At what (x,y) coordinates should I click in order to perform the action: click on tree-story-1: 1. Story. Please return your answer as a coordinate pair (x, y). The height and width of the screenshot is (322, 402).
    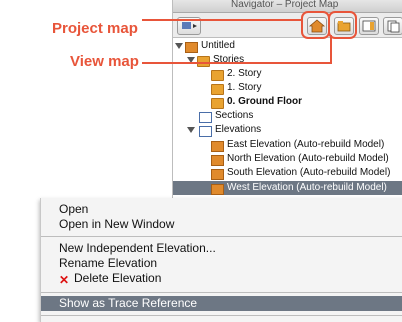
    Looking at the image, I should click on (287, 88).